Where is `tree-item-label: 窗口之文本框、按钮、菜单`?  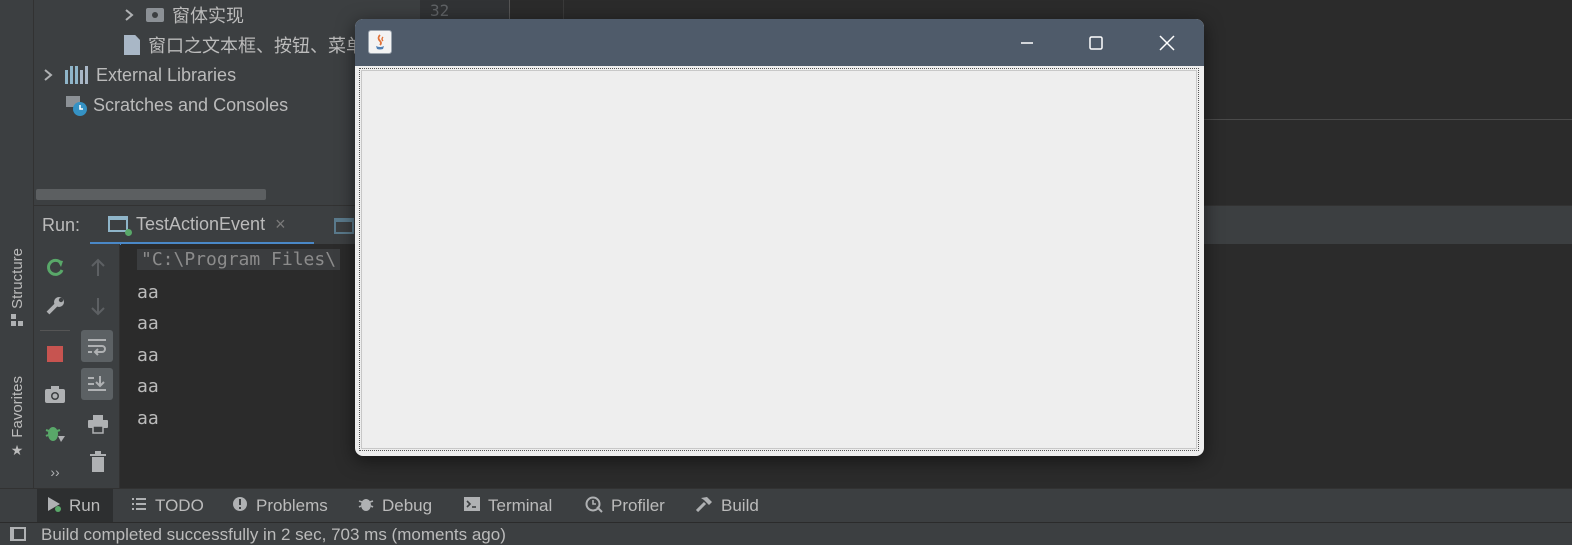
tree-item-label: 窗口之文本框、按钮、菜单 is located at coordinates (256, 46).